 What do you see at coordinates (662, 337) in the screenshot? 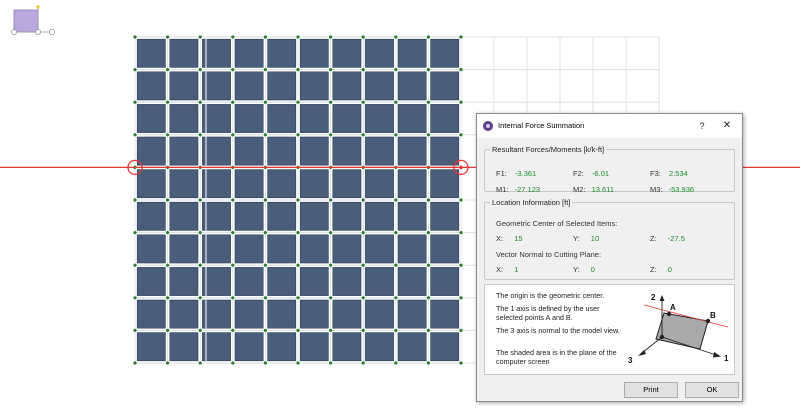
I see `origin-point` at bounding box center [662, 337].